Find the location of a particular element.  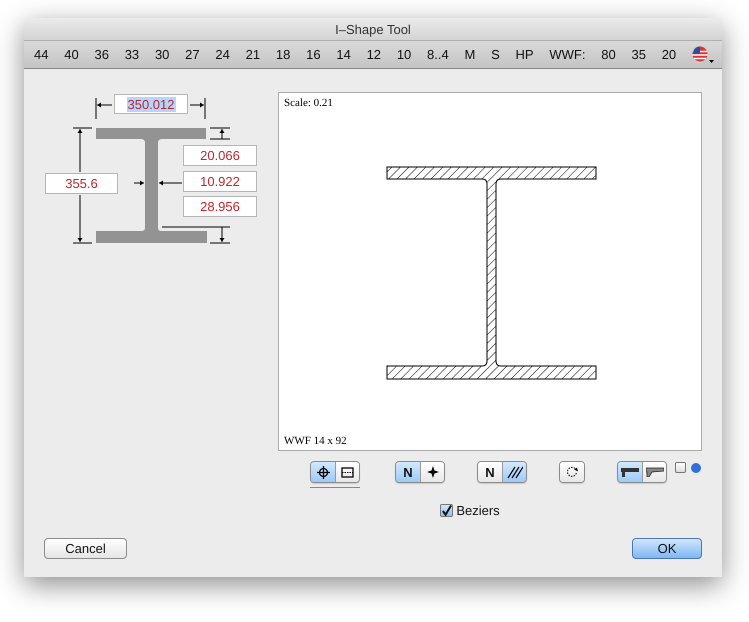

size-button: 36 is located at coordinates (101, 54).